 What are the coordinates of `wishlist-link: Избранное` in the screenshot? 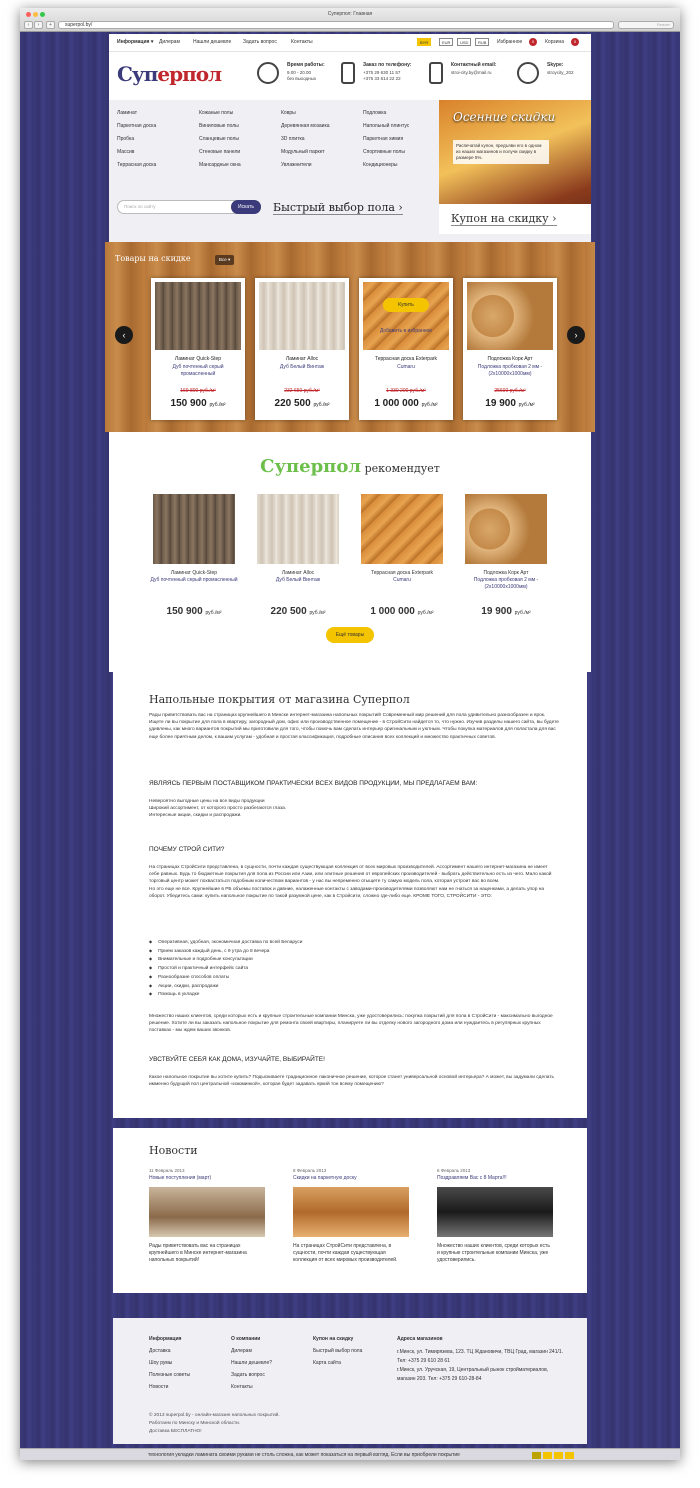 It's located at (509, 42).